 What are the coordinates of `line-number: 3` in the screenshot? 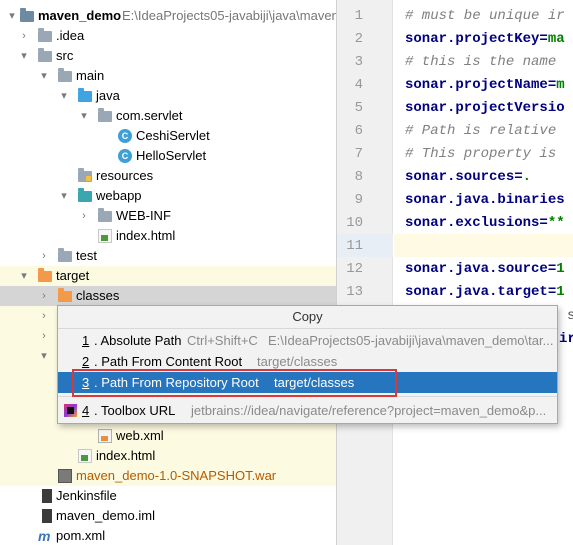 It's located at (358, 62).